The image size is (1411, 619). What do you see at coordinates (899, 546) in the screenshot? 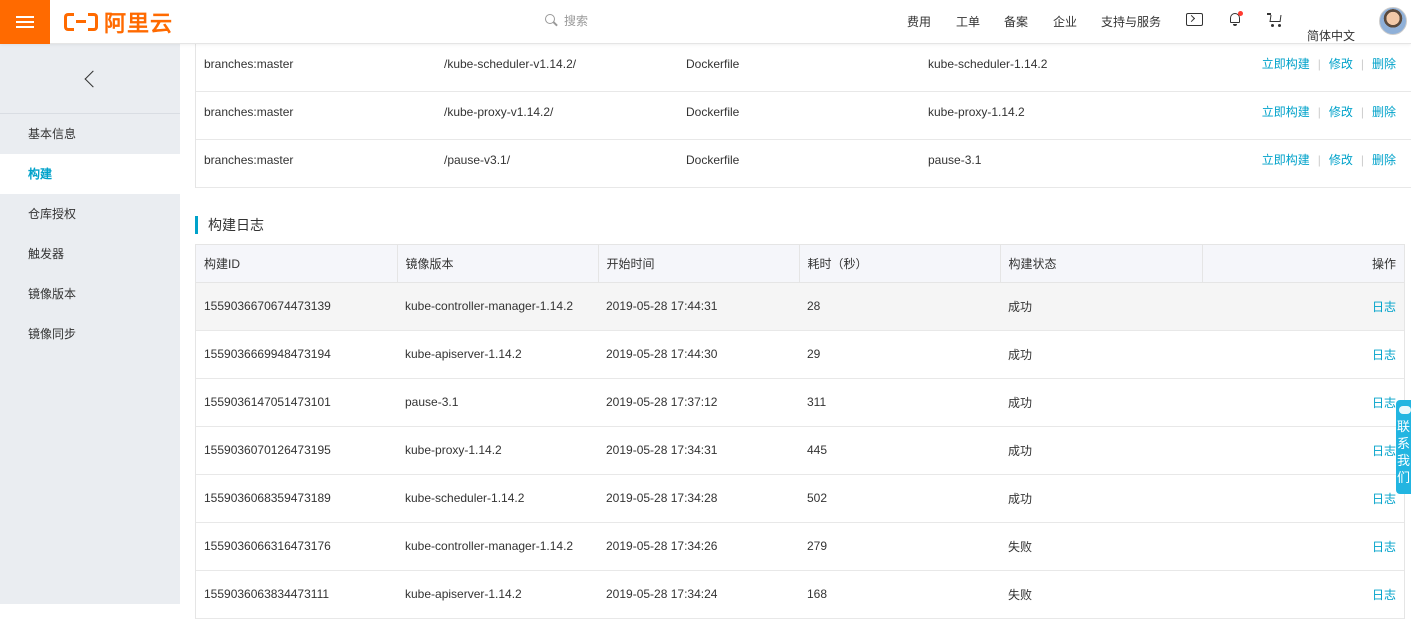
I see `duration: 279` at bounding box center [899, 546].